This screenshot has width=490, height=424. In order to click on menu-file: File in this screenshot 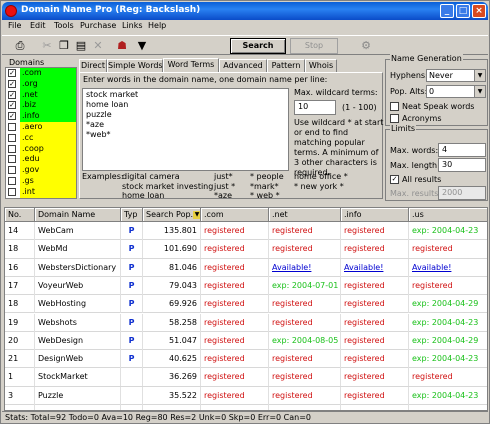, I will do `click(14, 25)`.